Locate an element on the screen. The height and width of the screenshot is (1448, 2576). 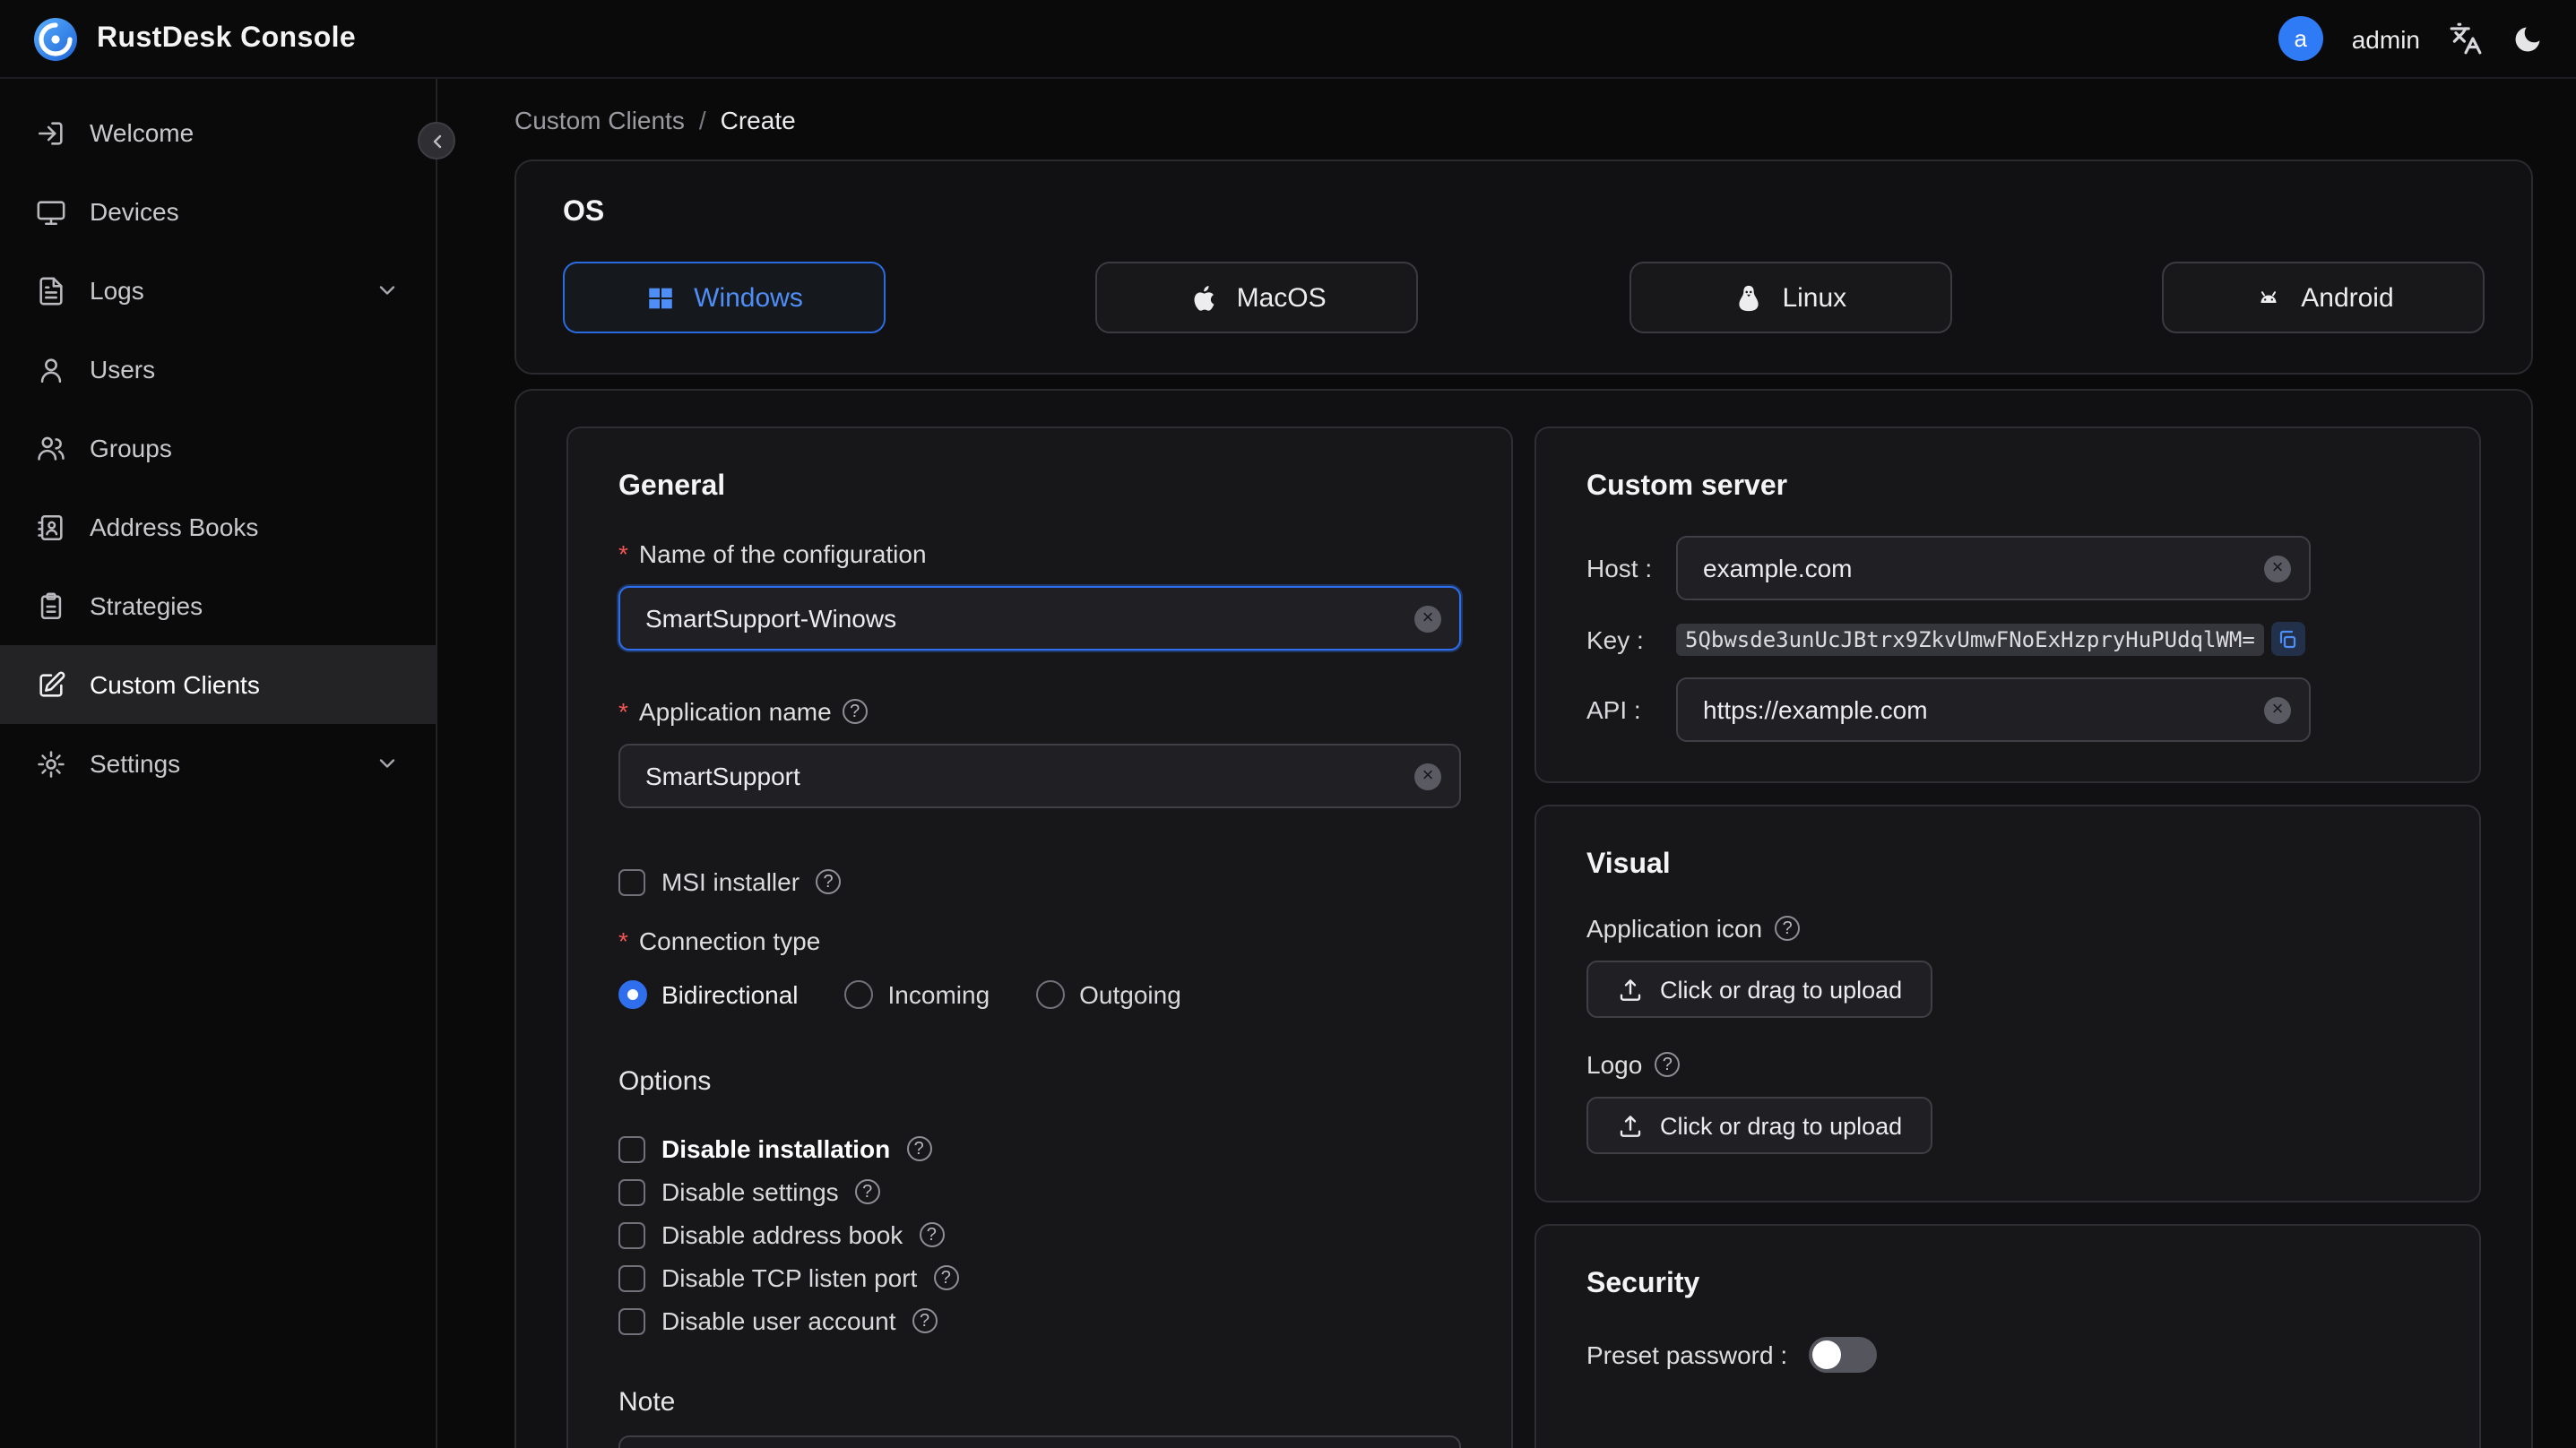
sidebar-item-strategies: Strategies is located at coordinates (218, 606).